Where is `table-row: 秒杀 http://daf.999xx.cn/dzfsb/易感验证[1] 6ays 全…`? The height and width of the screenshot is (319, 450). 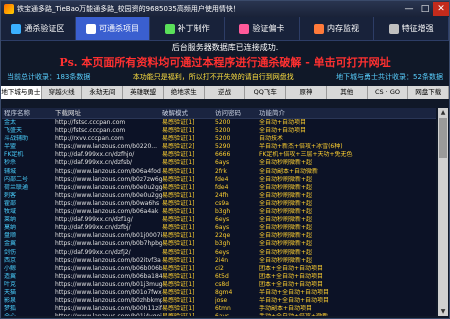
table-row: 秒杀 http://daf.999xx.cn/dzfsb/易感验证[1] 6ays 全… is located at coordinates (219, 163).